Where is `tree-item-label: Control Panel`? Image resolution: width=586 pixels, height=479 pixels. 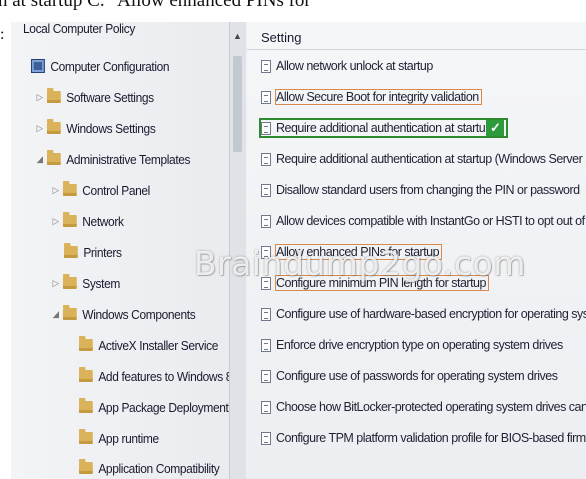
tree-item-label: Control Panel is located at coordinates (116, 190).